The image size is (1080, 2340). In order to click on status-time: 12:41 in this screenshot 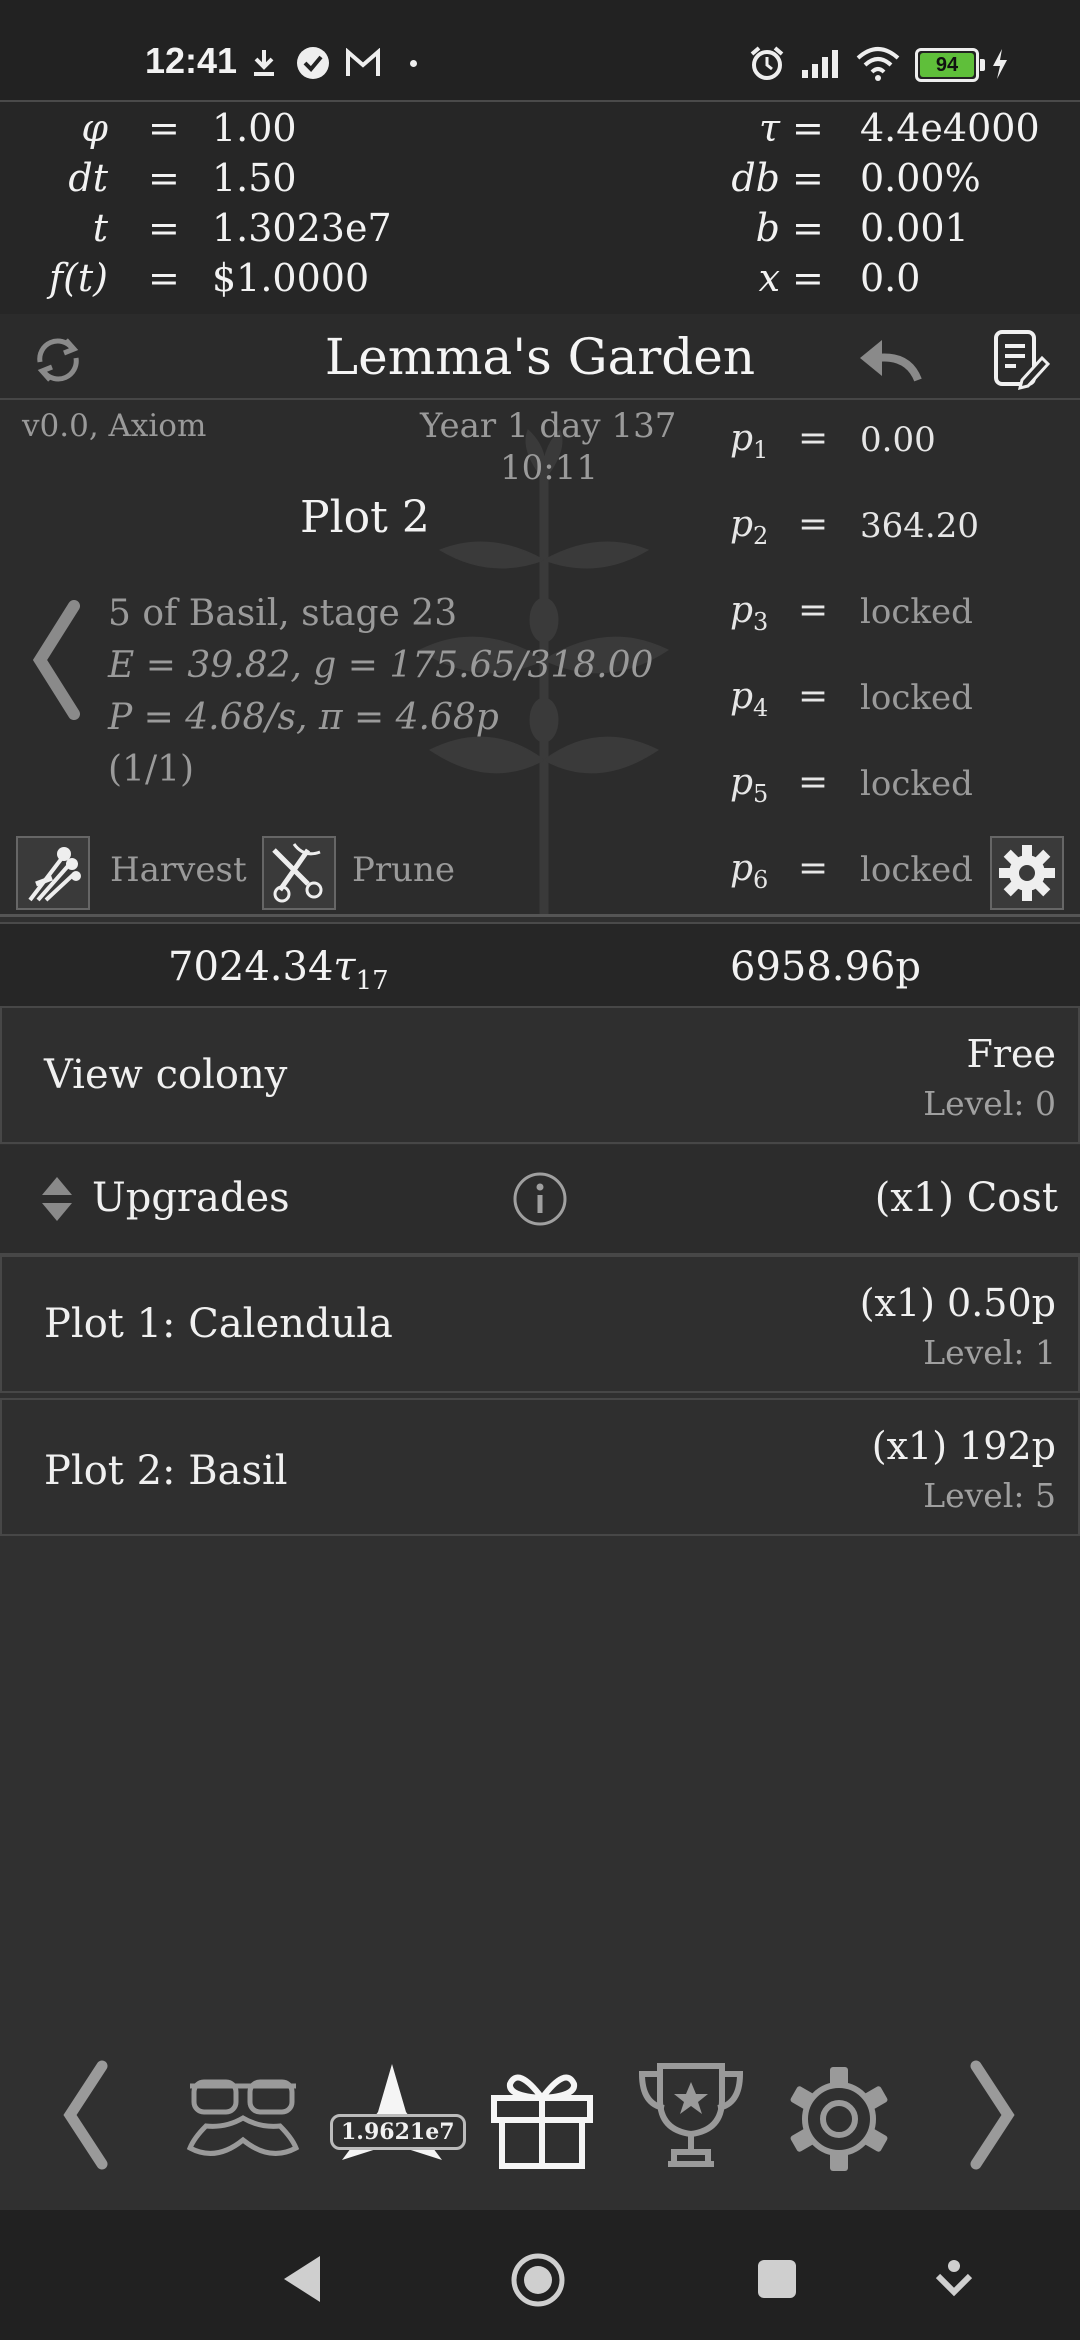, I will do `click(191, 60)`.